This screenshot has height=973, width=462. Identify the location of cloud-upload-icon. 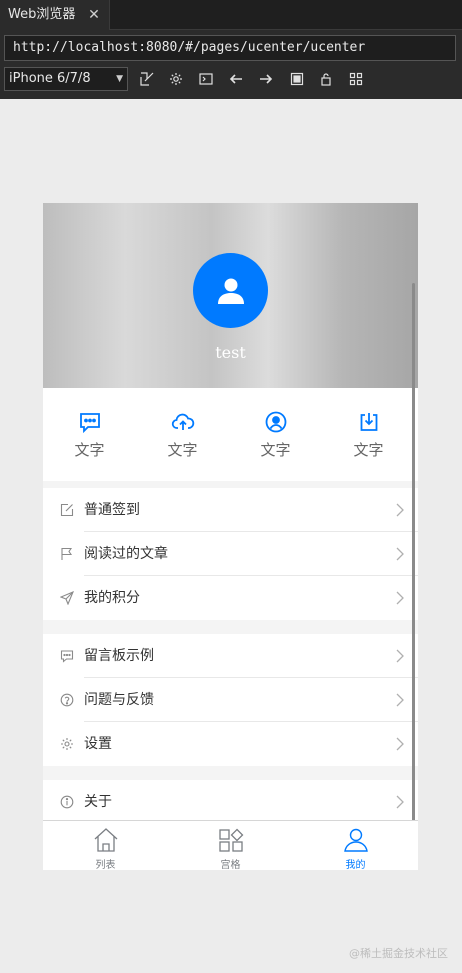
(183, 421).